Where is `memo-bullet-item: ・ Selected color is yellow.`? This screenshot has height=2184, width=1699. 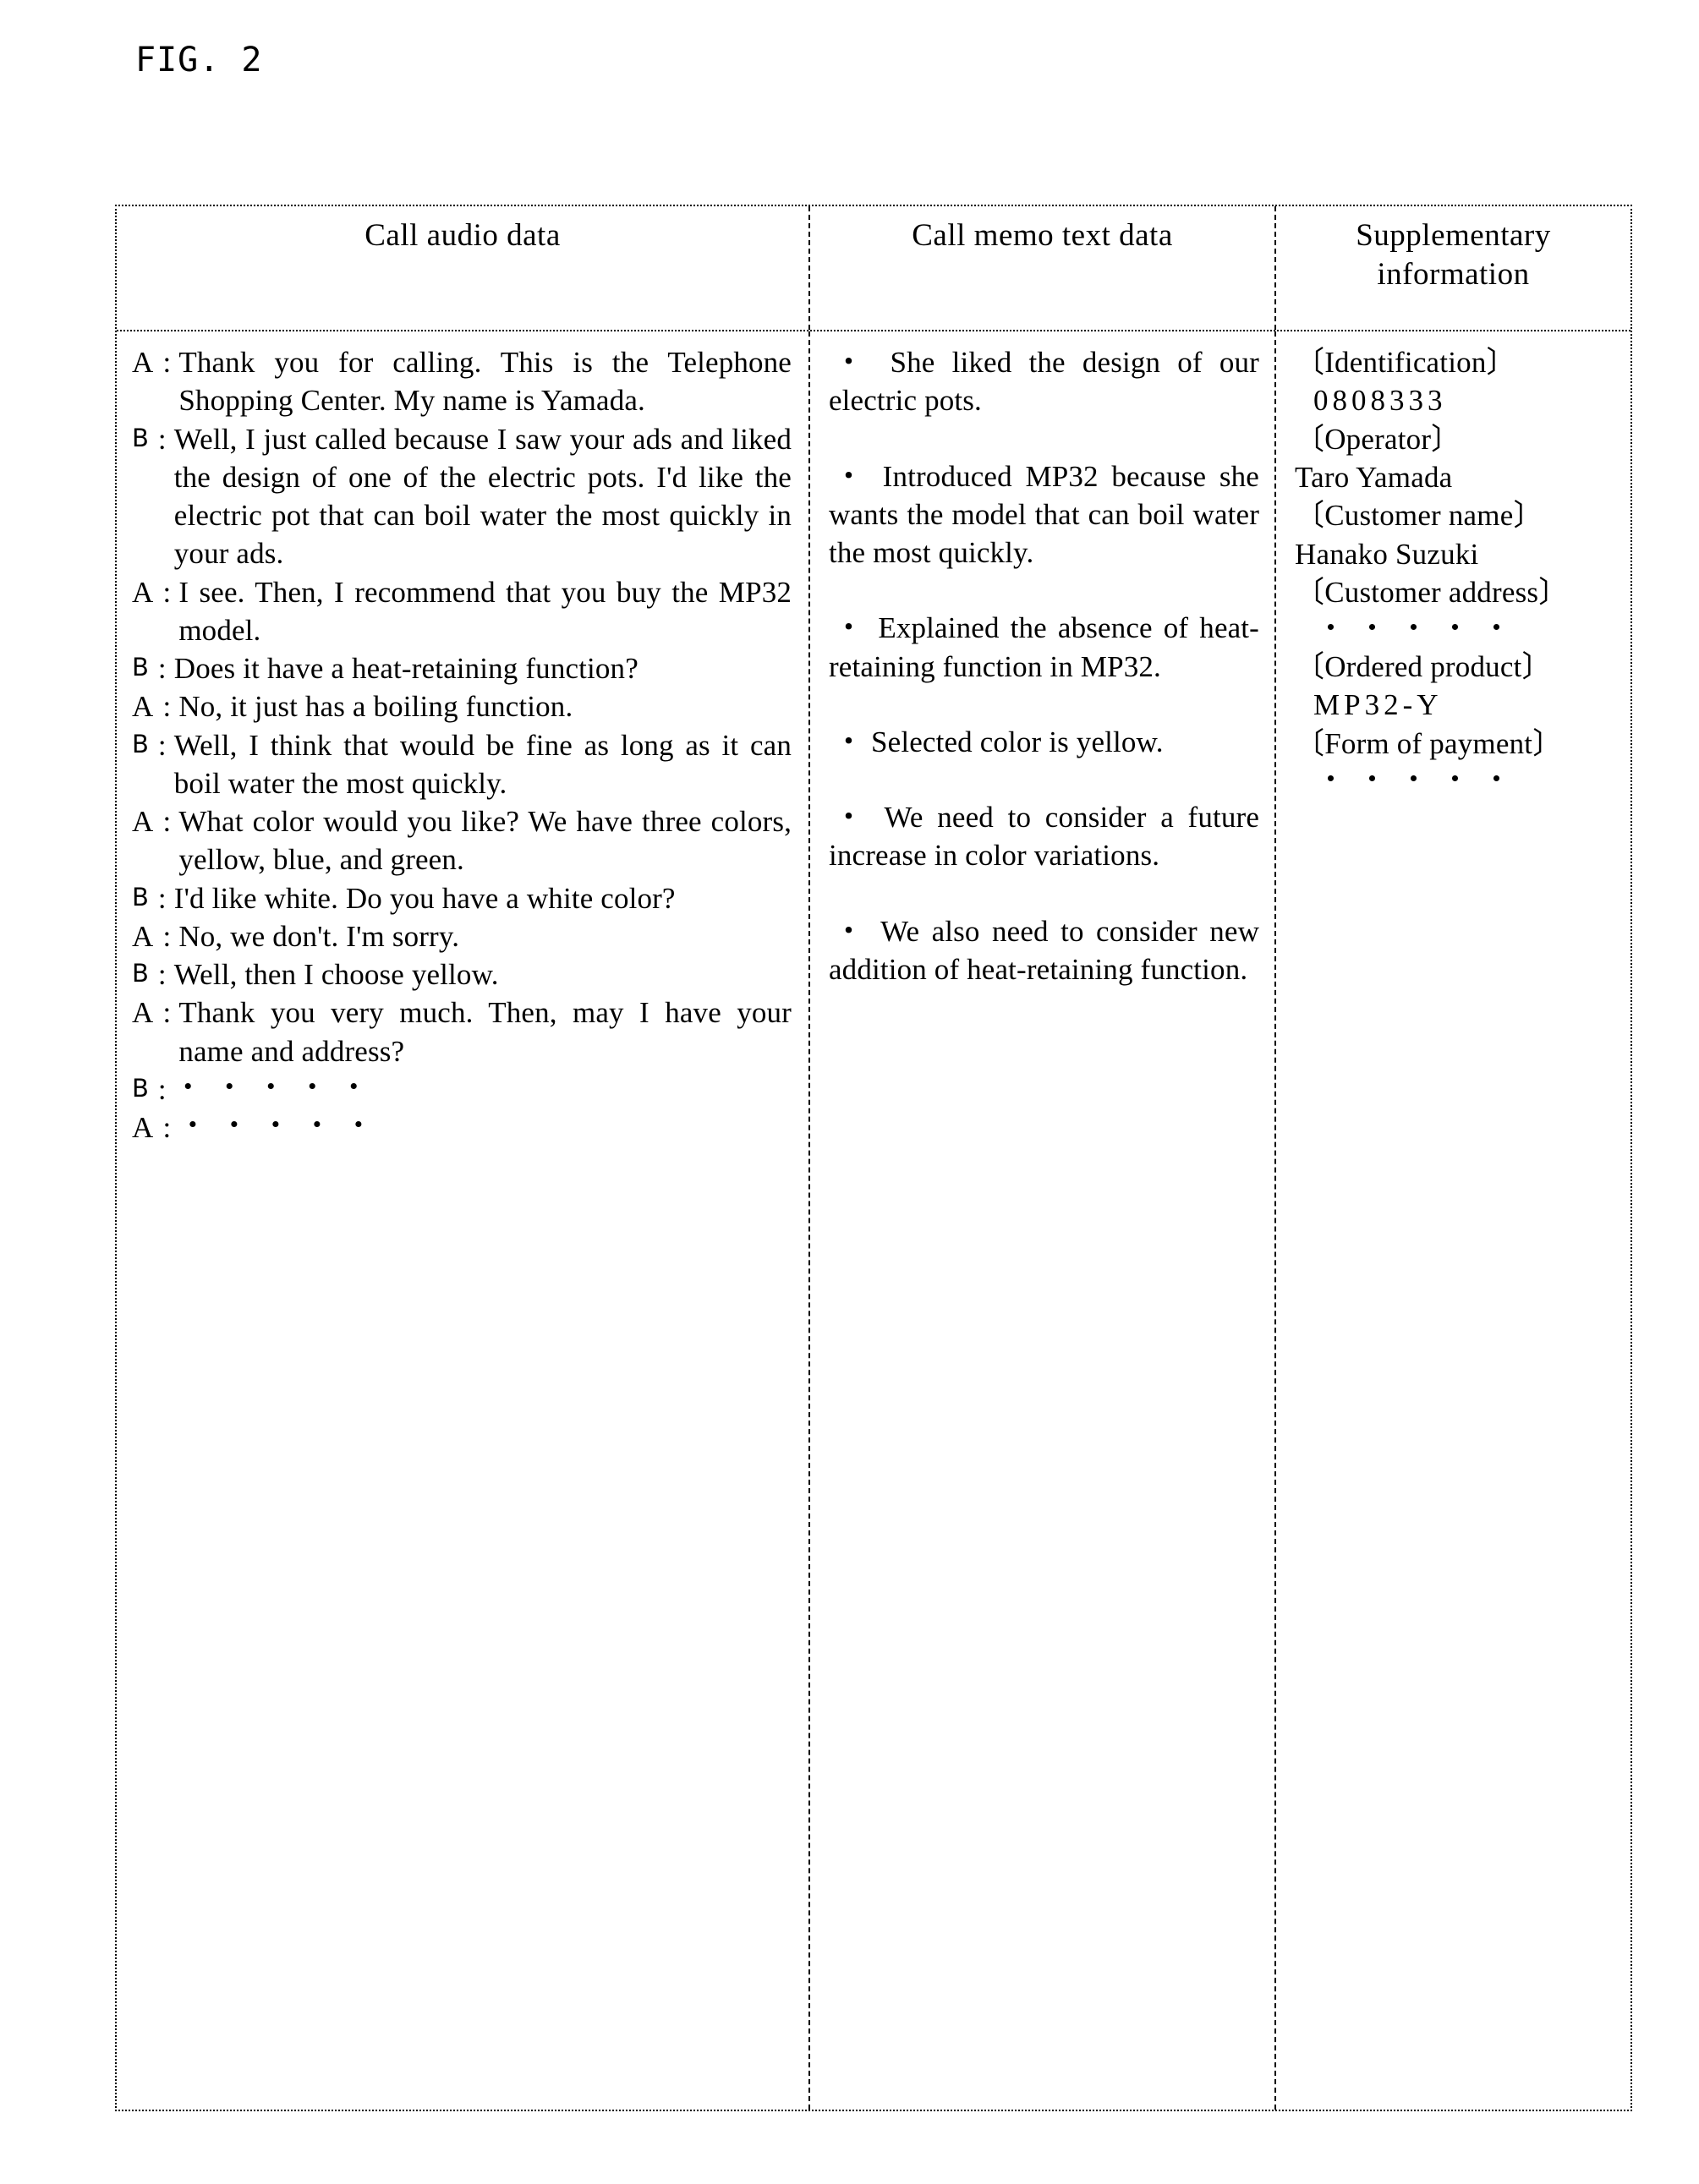 memo-bullet-item: ・ Selected color is yellow. is located at coordinates (999, 742).